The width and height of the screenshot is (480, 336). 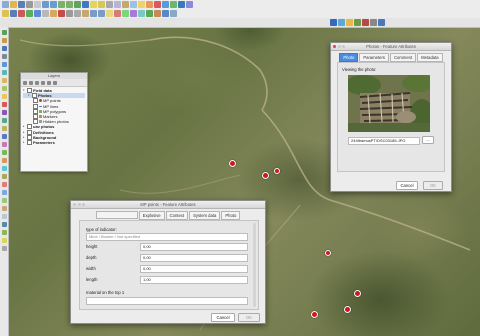 I want to click on tab-photo: Photo, so click(x=349, y=57).